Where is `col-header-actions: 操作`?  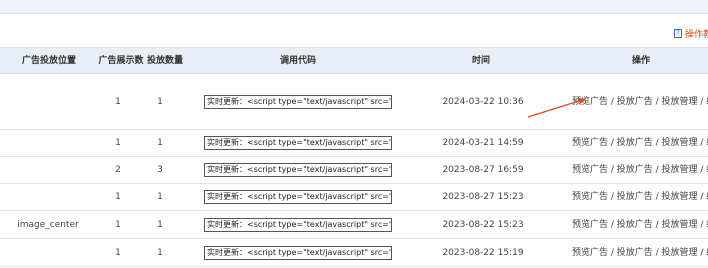 col-header-actions: 操作 is located at coordinates (640, 61).